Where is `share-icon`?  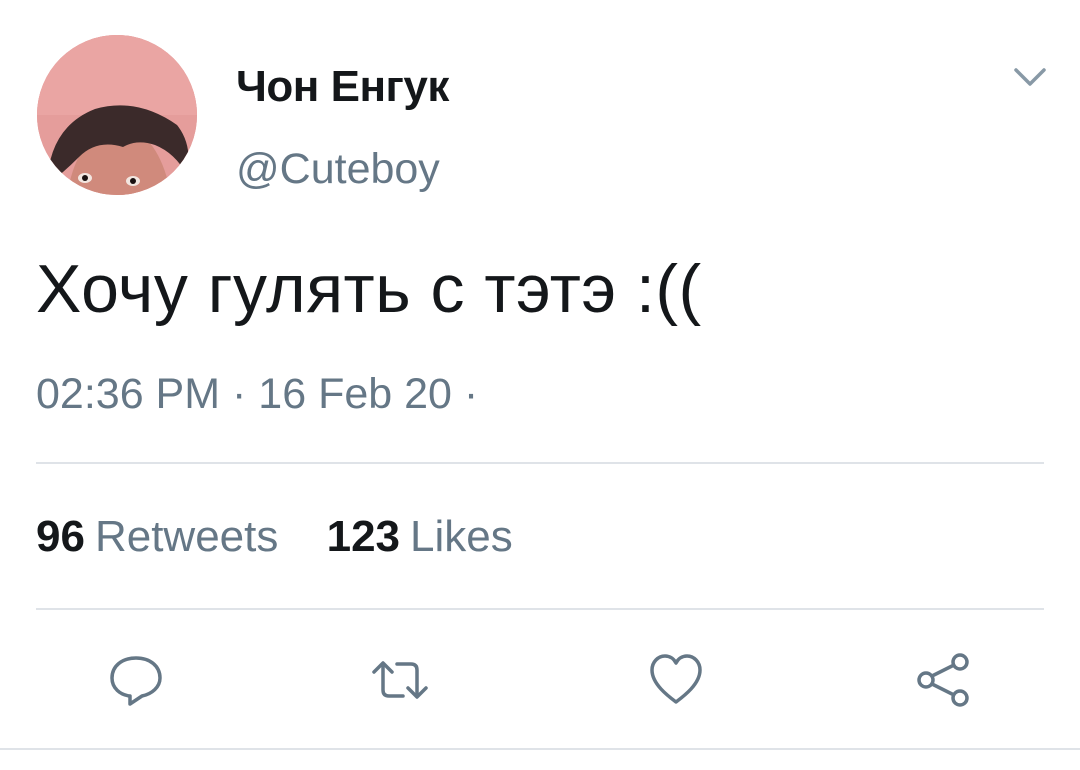
share-icon is located at coordinates (943, 680).